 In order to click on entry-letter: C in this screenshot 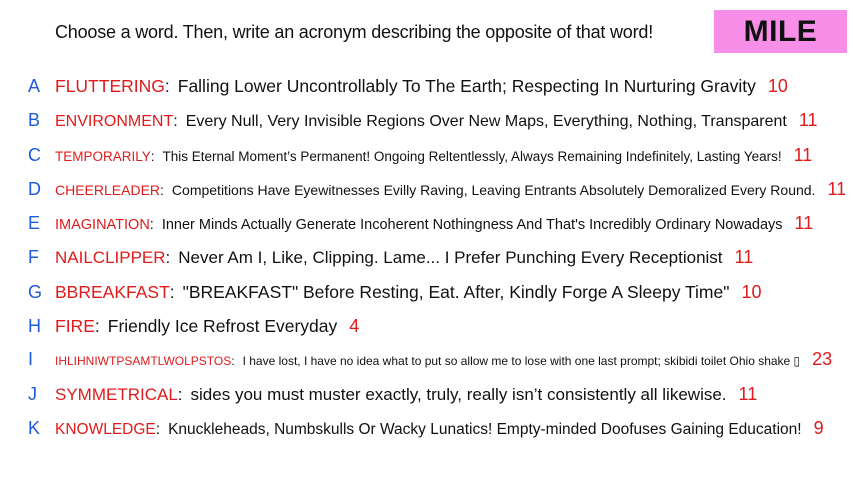, I will do `click(34, 155)`.